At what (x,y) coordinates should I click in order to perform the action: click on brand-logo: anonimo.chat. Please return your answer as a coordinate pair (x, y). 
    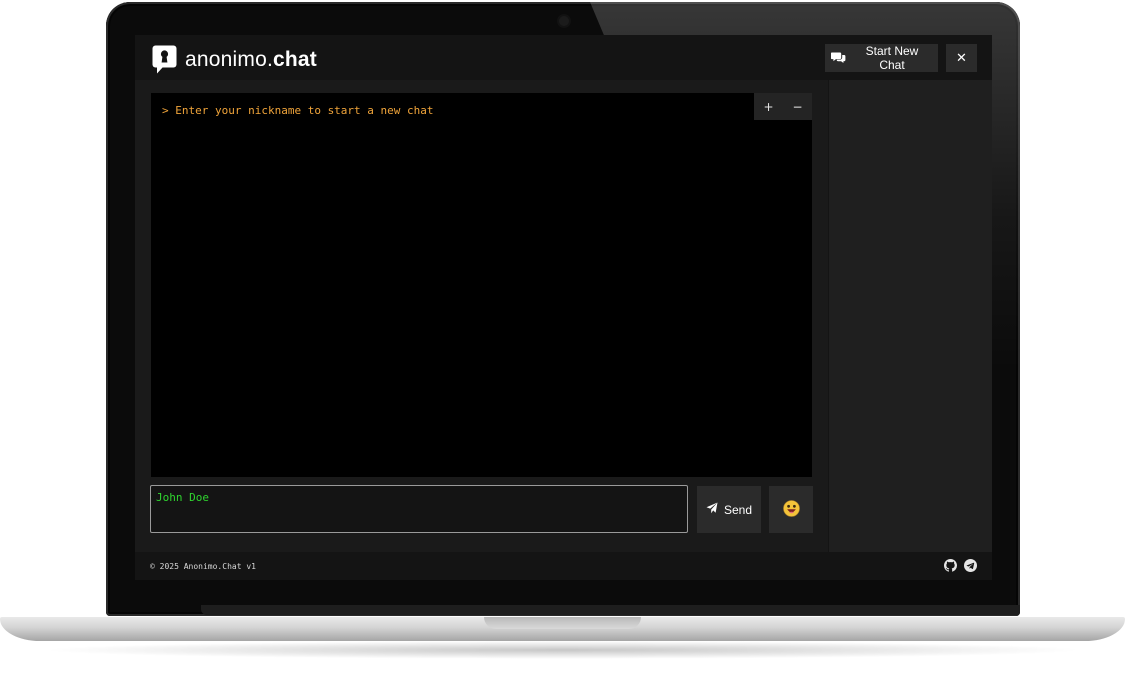
    Looking at the image, I should click on (234, 59).